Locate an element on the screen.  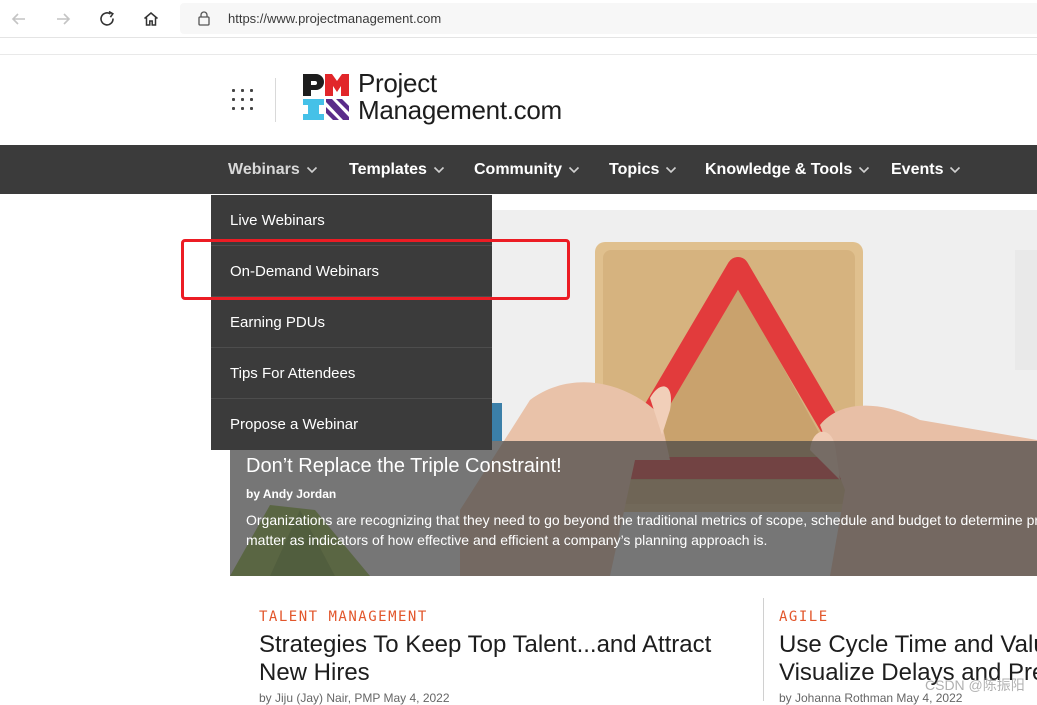
menu-item-tips-for-attendees: Tips For Attendees is located at coordinates (351, 373).